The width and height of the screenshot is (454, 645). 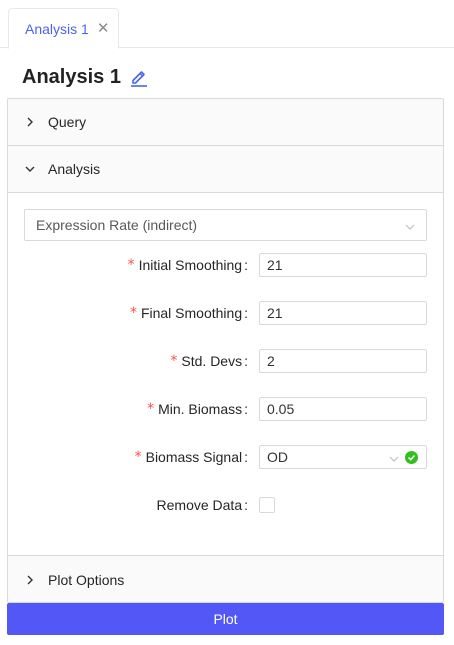 What do you see at coordinates (139, 77) in the screenshot?
I see `edit-icon` at bounding box center [139, 77].